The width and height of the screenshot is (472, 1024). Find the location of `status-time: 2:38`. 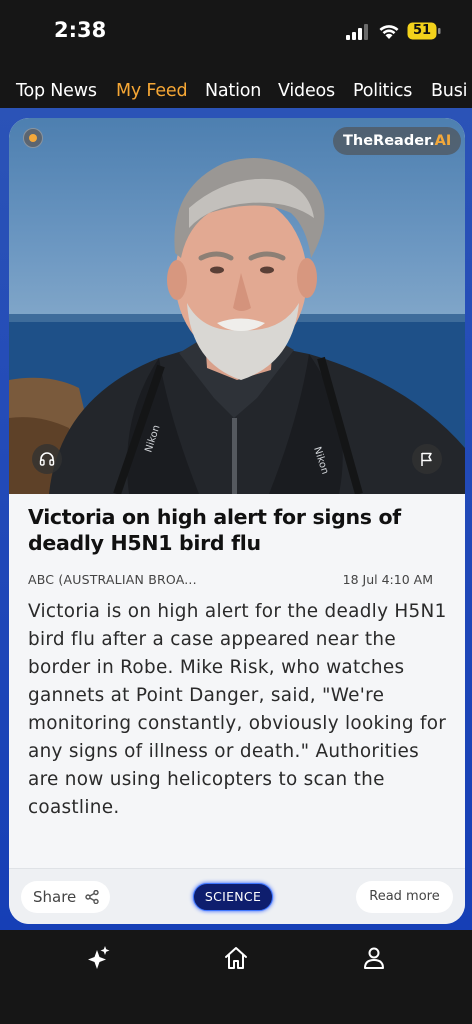

status-time: 2:38 is located at coordinates (80, 30).